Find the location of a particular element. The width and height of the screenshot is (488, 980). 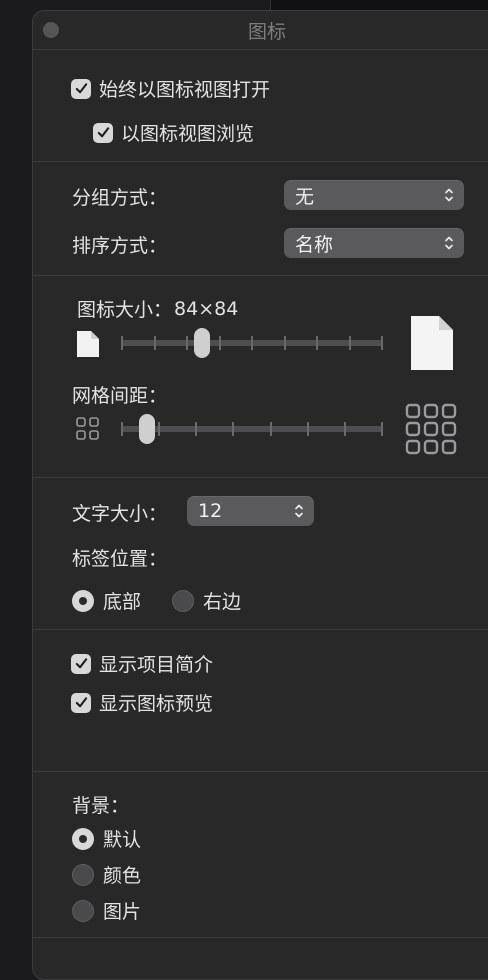

show-item-info-option: 显示项目简介 is located at coordinates (142, 663).